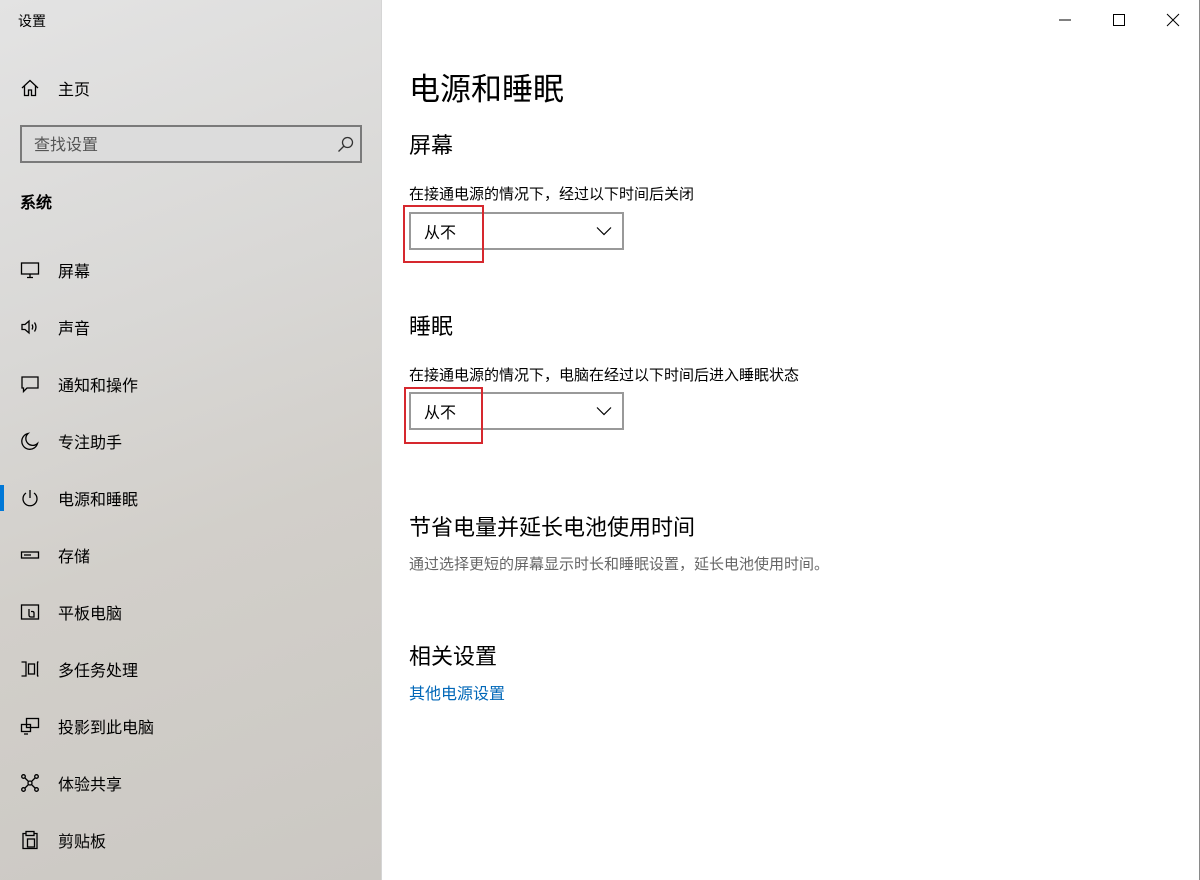 The image size is (1200, 880). Describe the element at coordinates (98, 670) in the screenshot. I see `sidebar-item-label: 多任务处理` at that location.